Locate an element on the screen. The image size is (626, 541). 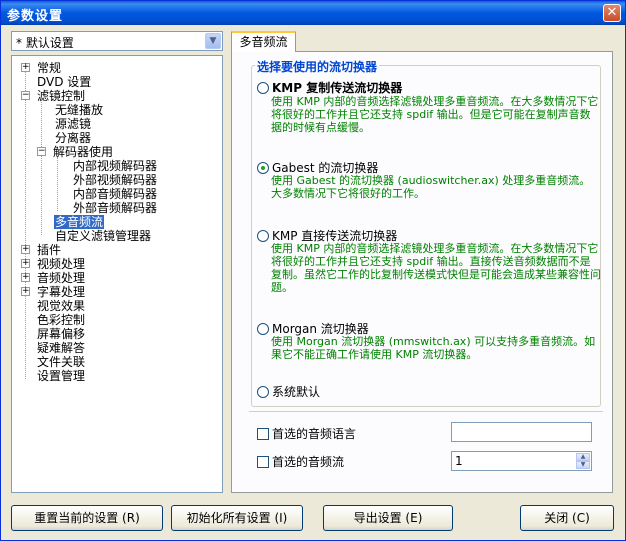
tree-item-dvd: DVD 设置 is located at coordinates (64, 82).